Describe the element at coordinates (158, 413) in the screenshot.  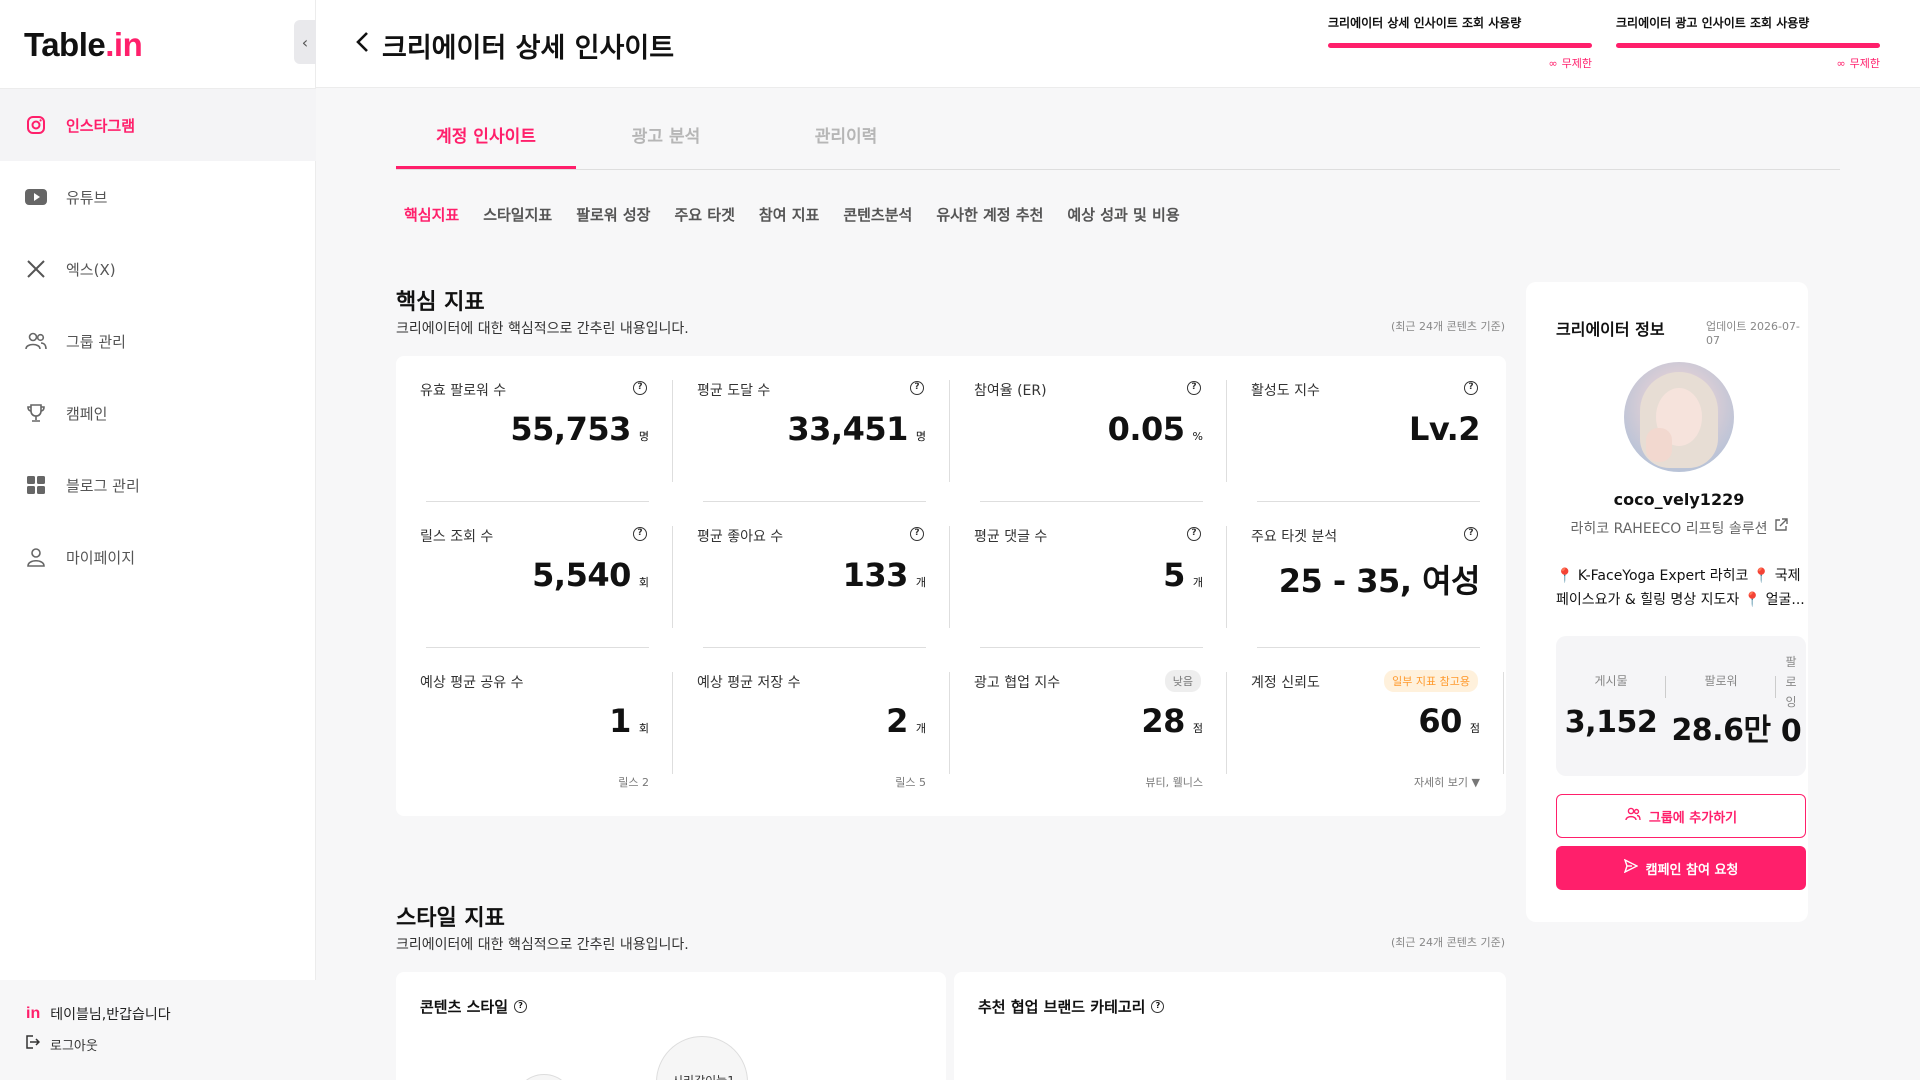
I see `sidebar-item-campaign: 캠페인` at that location.